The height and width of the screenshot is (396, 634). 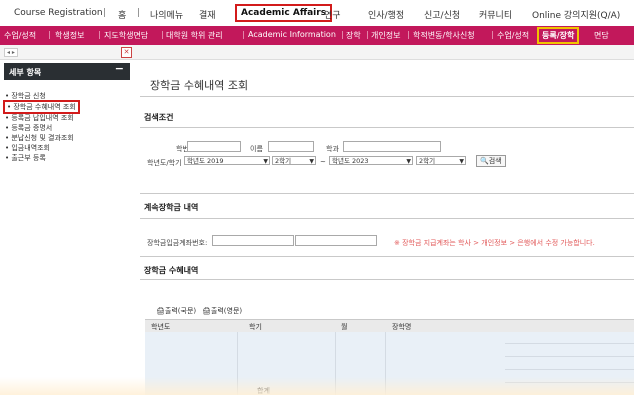 What do you see at coordinates (122, 14) in the screenshot?
I see `top-nav-home: 홈` at bounding box center [122, 14].